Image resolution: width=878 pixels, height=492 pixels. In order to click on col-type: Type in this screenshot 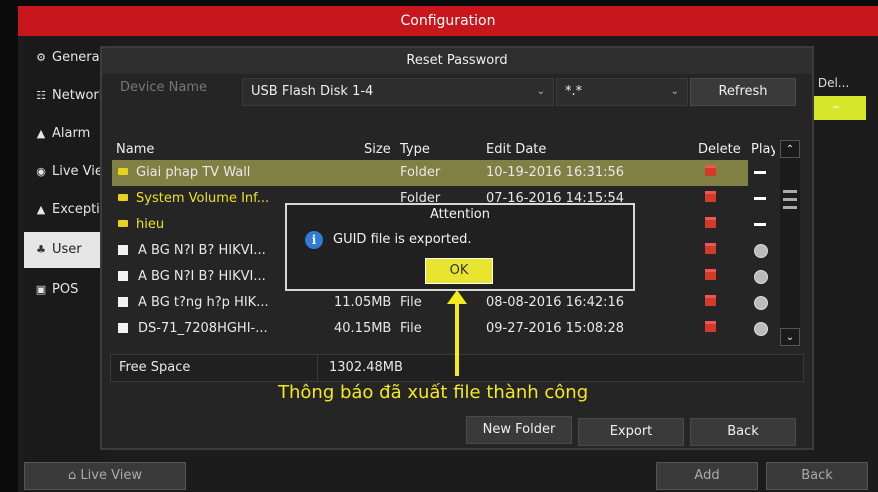, I will do `click(415, 149)`.